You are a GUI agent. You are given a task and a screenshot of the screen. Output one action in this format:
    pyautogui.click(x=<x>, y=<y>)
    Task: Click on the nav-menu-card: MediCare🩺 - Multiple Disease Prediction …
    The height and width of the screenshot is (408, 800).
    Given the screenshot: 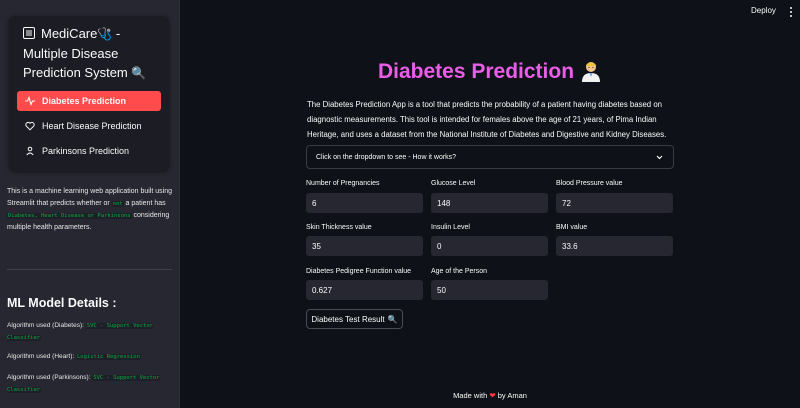 What is the action you would take?
    pyautogui.click(x=89, y=93)
    